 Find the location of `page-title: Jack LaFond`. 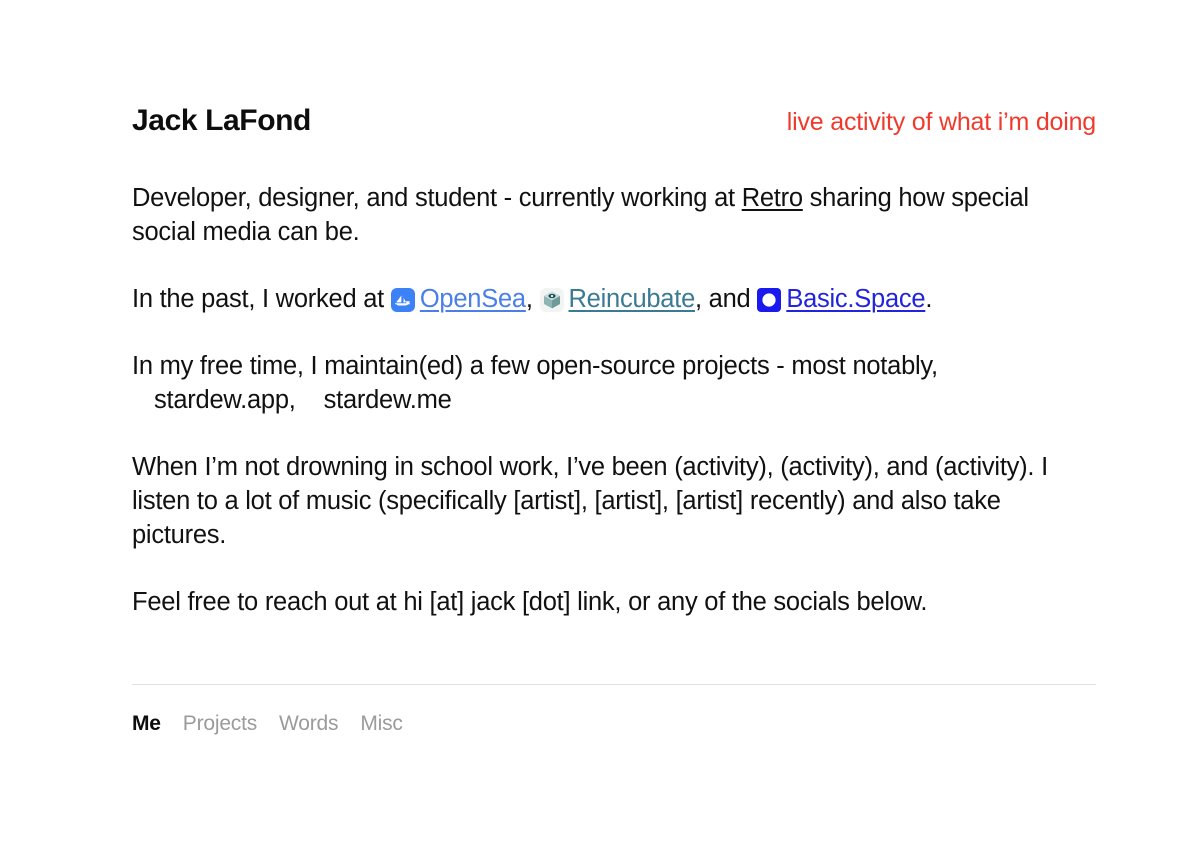

page-title: Jack LaFond is located at coordinates (221, 120).